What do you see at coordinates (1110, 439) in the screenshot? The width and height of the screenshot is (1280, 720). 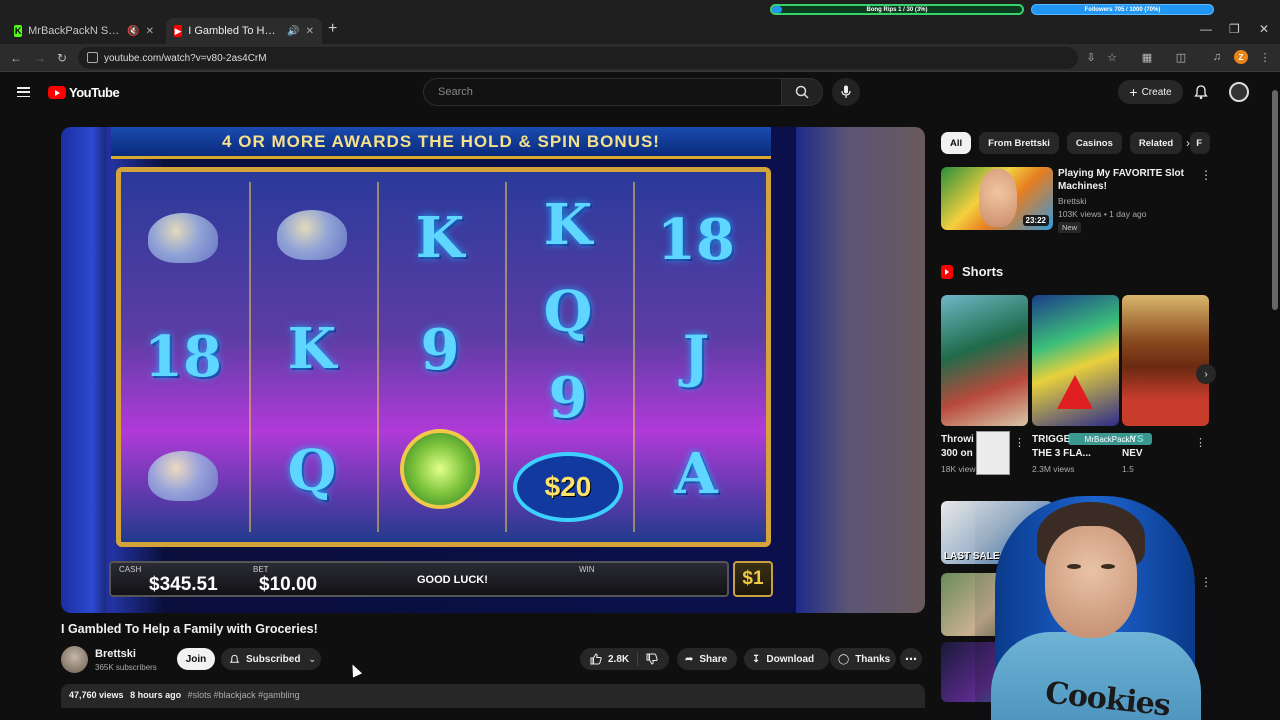 I see `stream-overlay-label: MrBackPackN` at bounding box center [1110, 439].